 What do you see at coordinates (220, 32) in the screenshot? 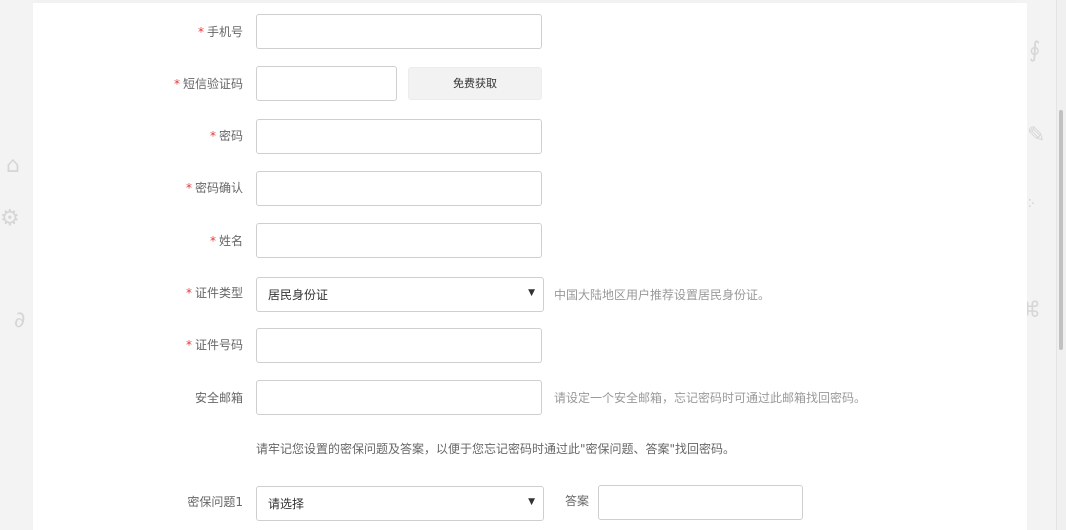
I see `phone-label: * 手机号` at bounding box center [220, 32].